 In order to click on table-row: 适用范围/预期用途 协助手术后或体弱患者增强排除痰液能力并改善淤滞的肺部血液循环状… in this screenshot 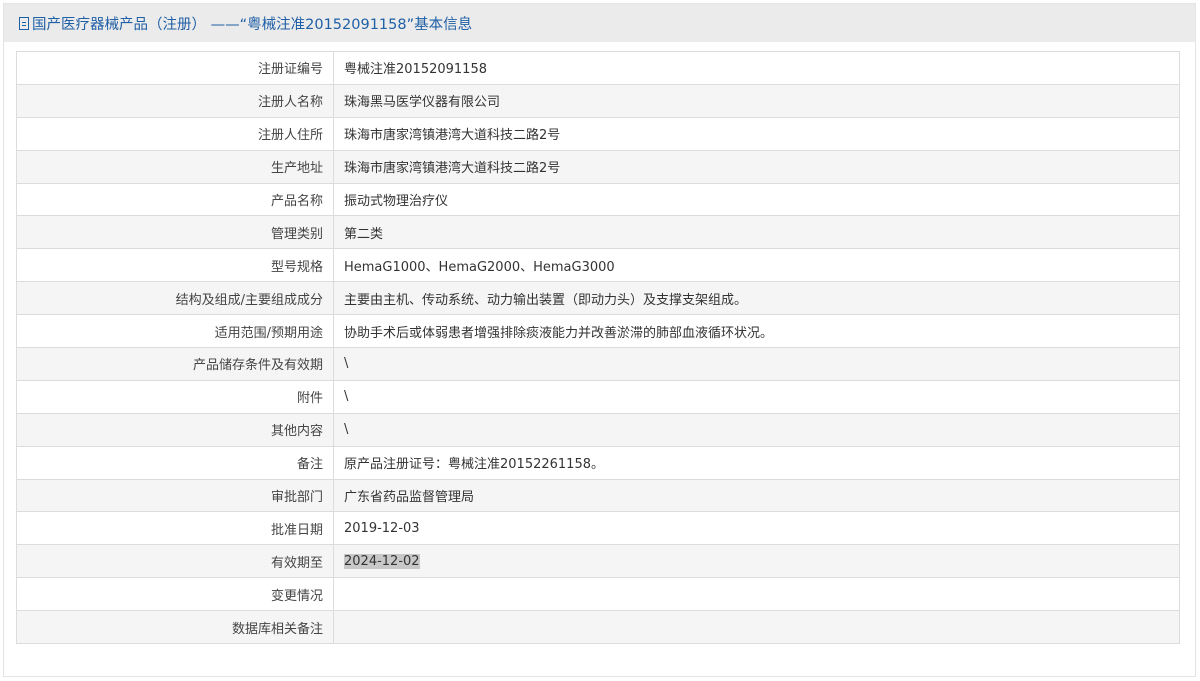, I will do `click(598, 331)`.